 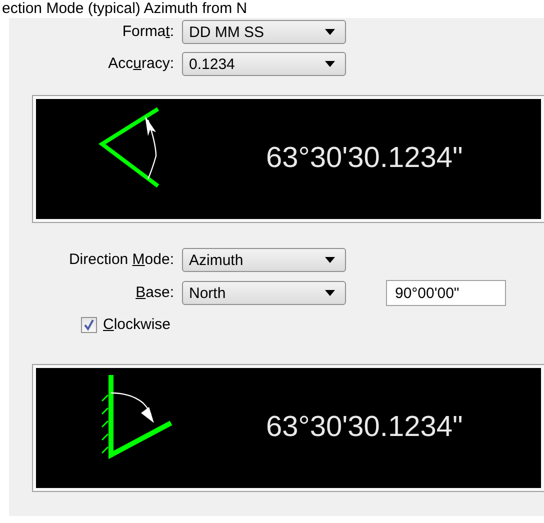 I want to click on dropdown: DD MM SS, so click(x=264, y=32).